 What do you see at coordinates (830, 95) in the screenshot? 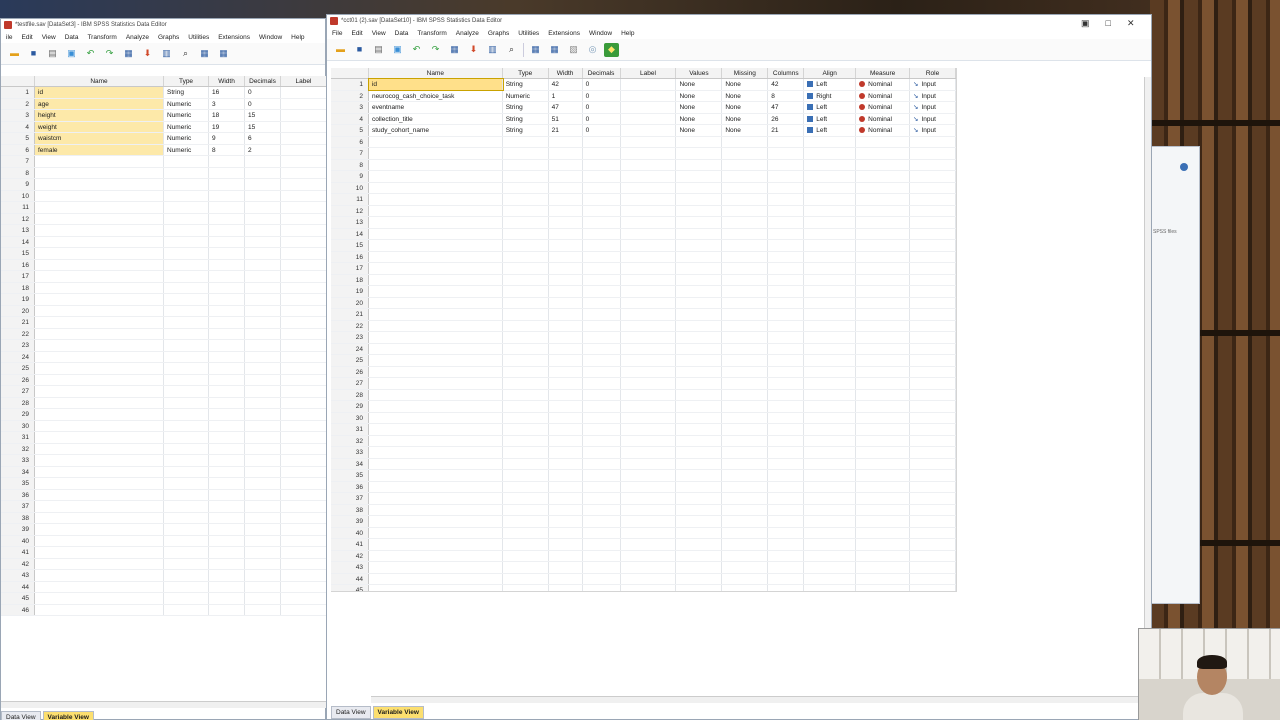
I see `cell-align: Right` at bounding box center [830, 95].